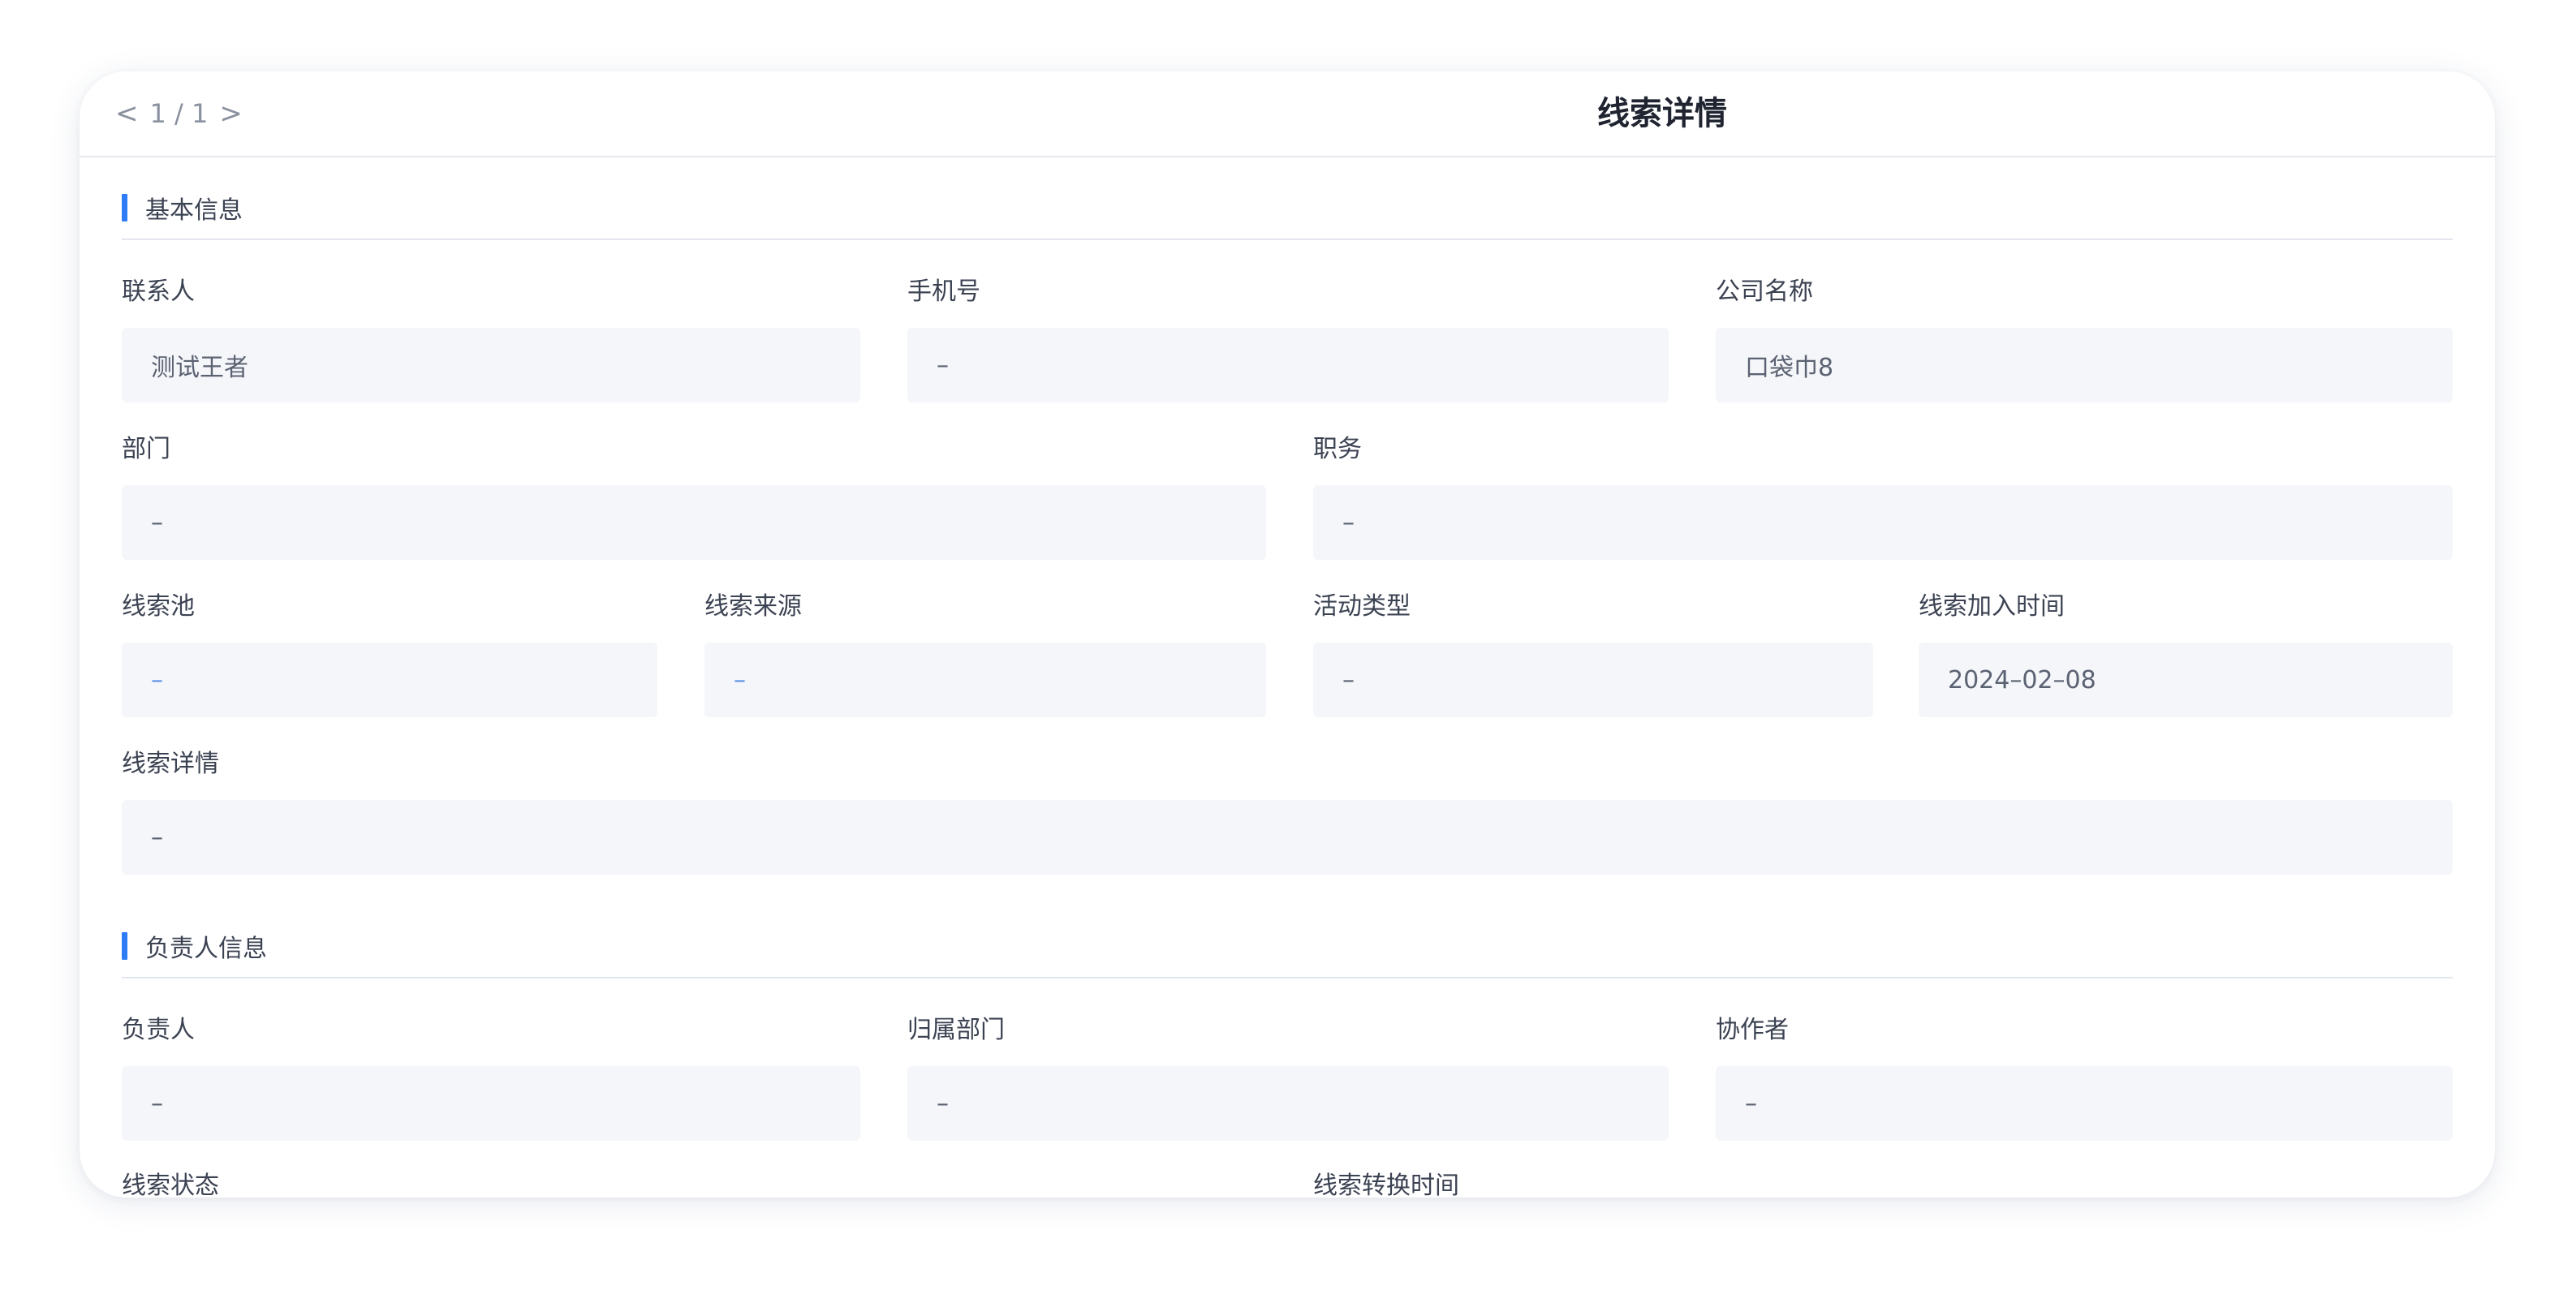 The height and width of the screenshot is (1290, 2576). Describe the element at coordinates (1386, 1185) in the screenshot. I see `convert-time-label: 线索转换时间` at that location.